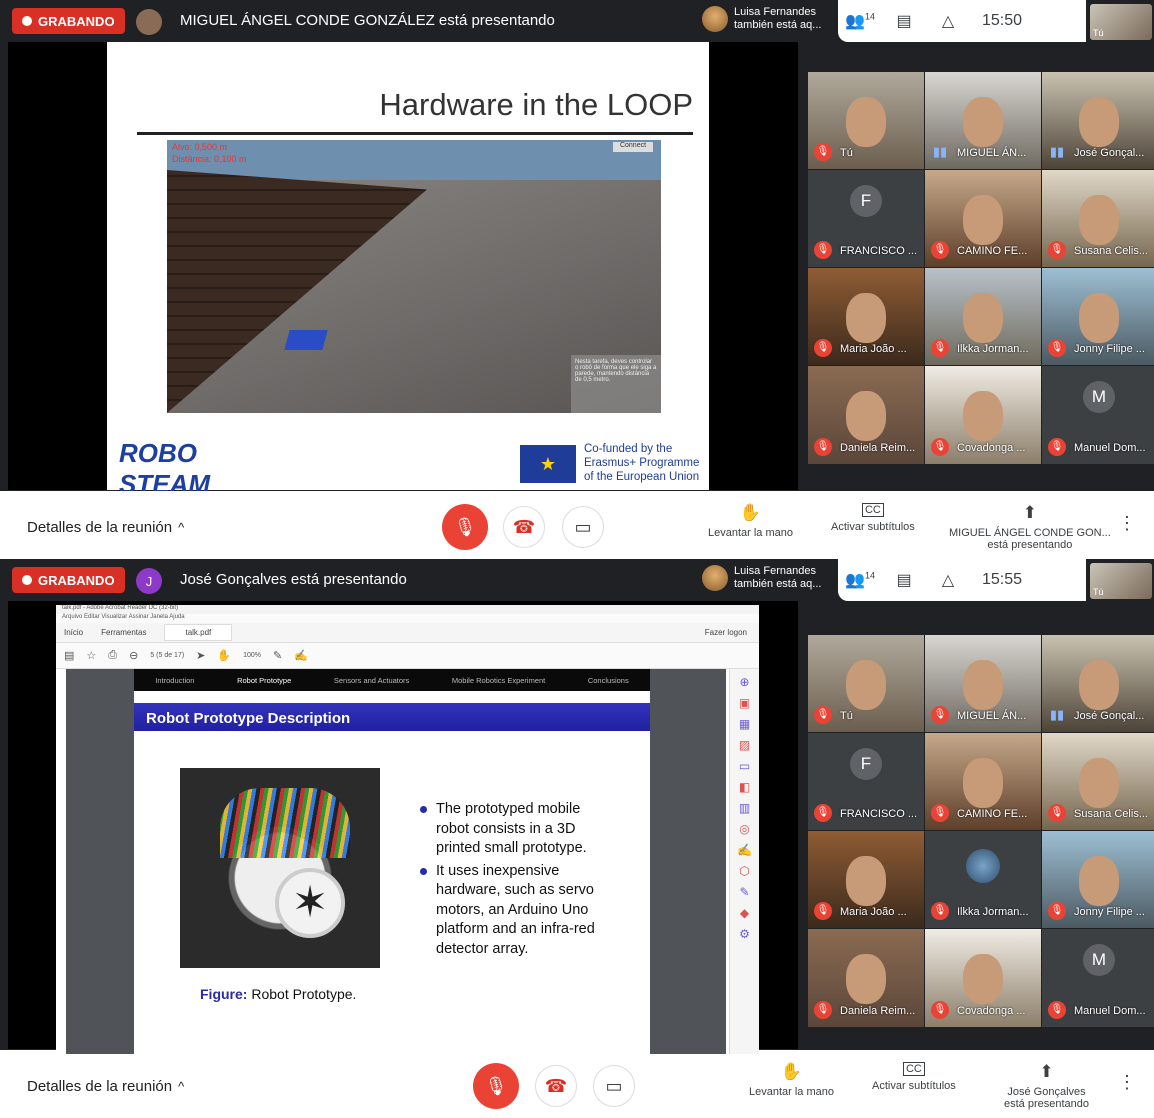 This screenshot has height=1118, width=1154. Describe the element at coordinates (744, 724) in the screenshot. I see `organize-icon: ▦` at that location.